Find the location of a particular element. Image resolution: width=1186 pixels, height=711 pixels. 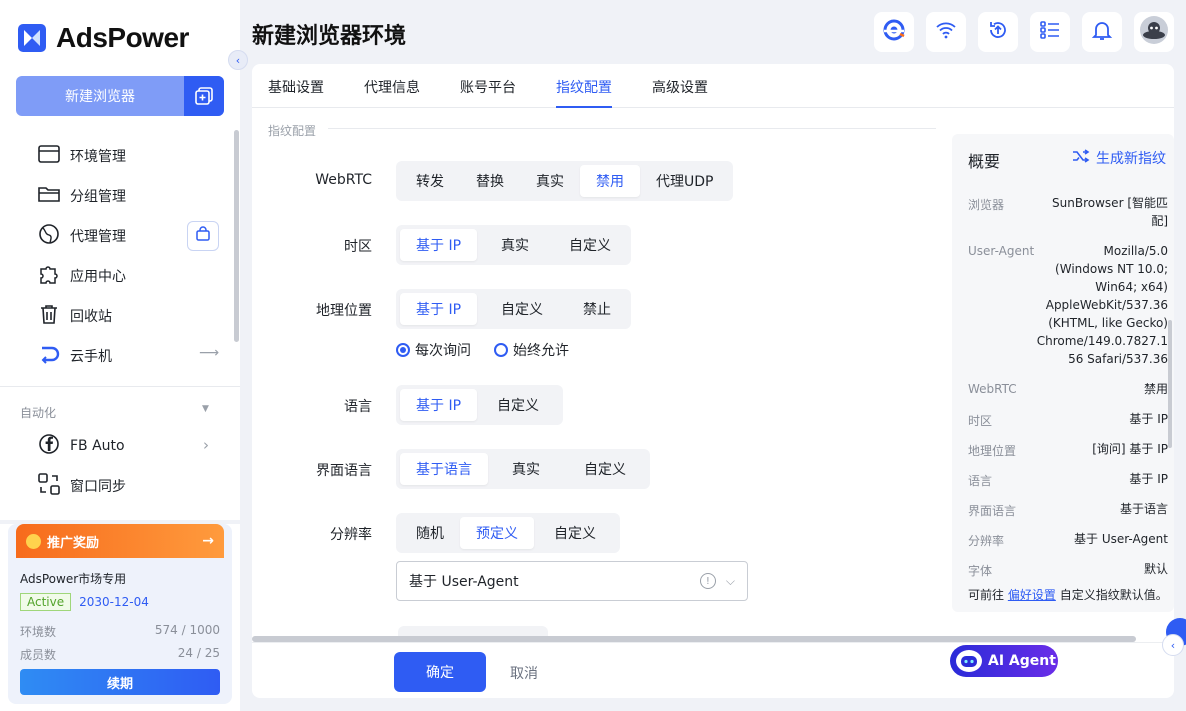

preferences-link: 偏好设置 is located at coordinates (1032, 595).